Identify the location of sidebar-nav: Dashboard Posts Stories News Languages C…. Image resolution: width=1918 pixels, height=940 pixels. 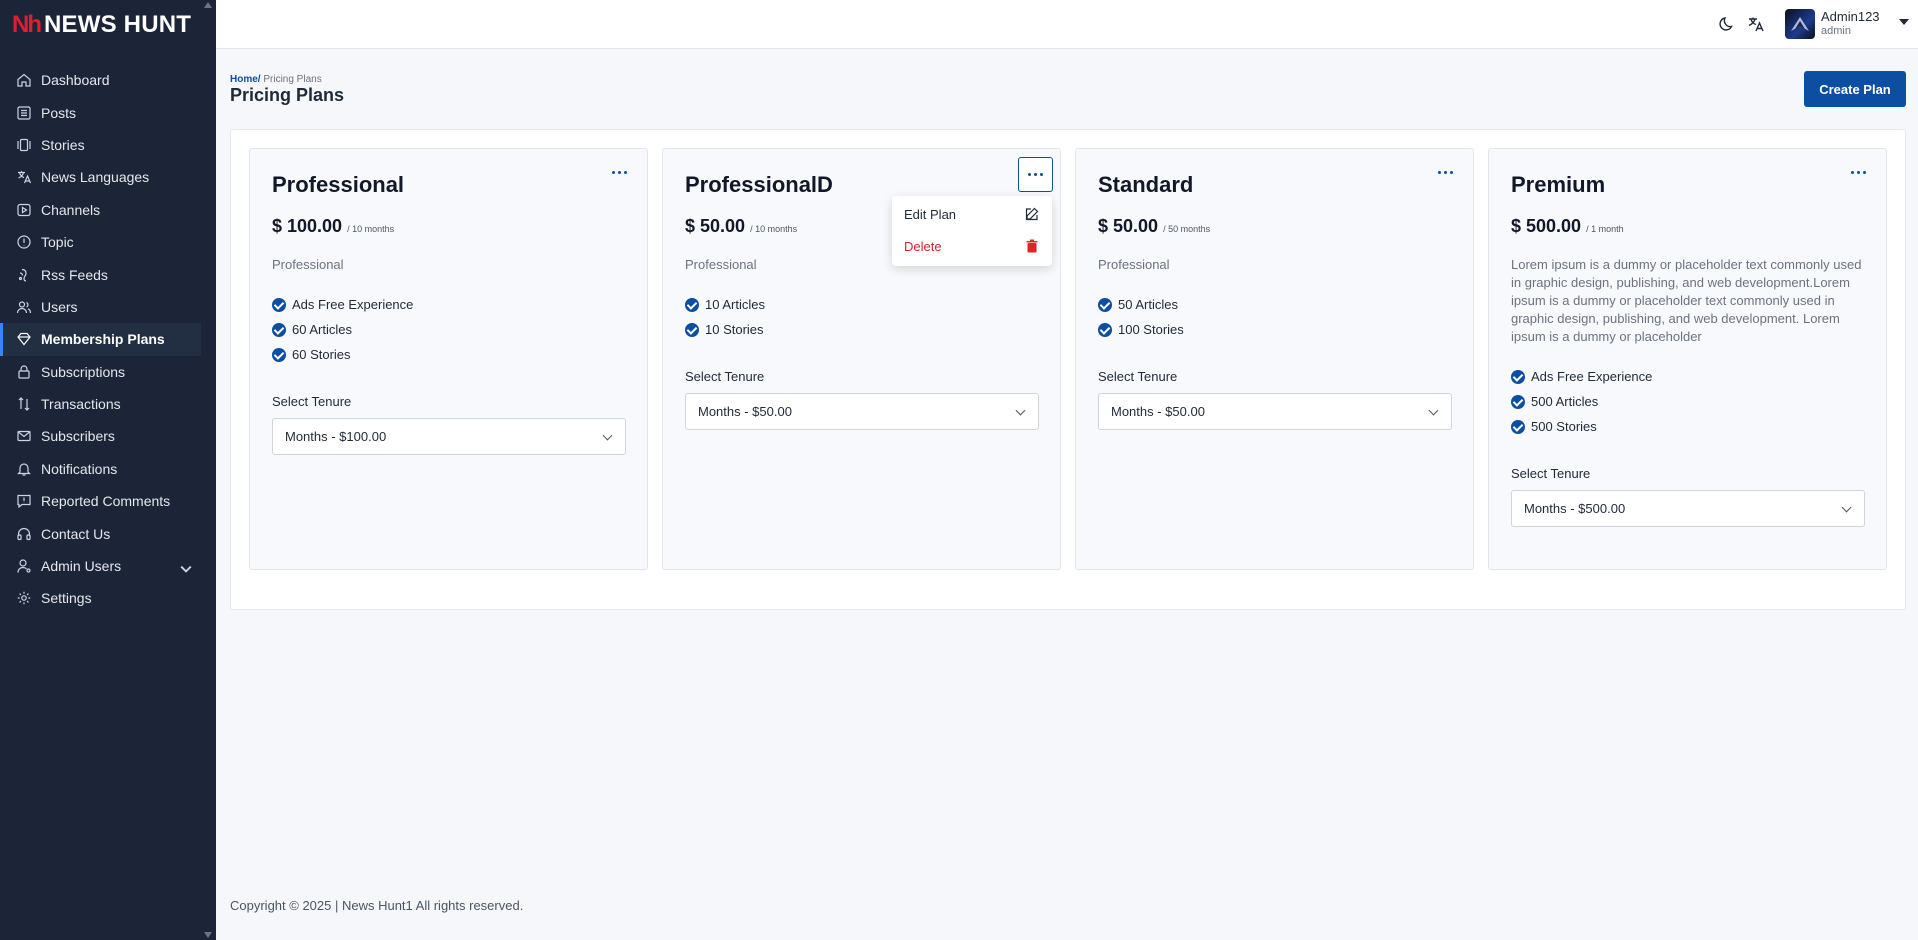
(108, 339).